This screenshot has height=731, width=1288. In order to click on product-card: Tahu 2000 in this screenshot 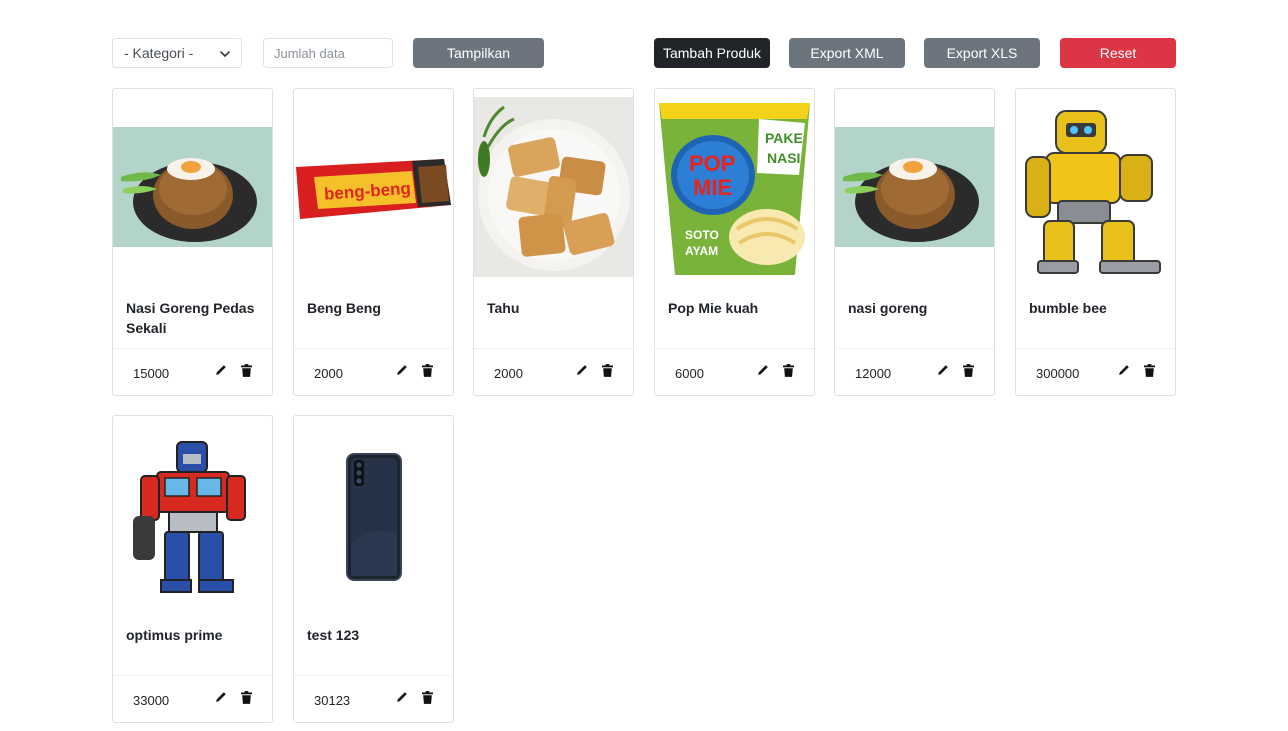, I will do `click(553, 242)`.